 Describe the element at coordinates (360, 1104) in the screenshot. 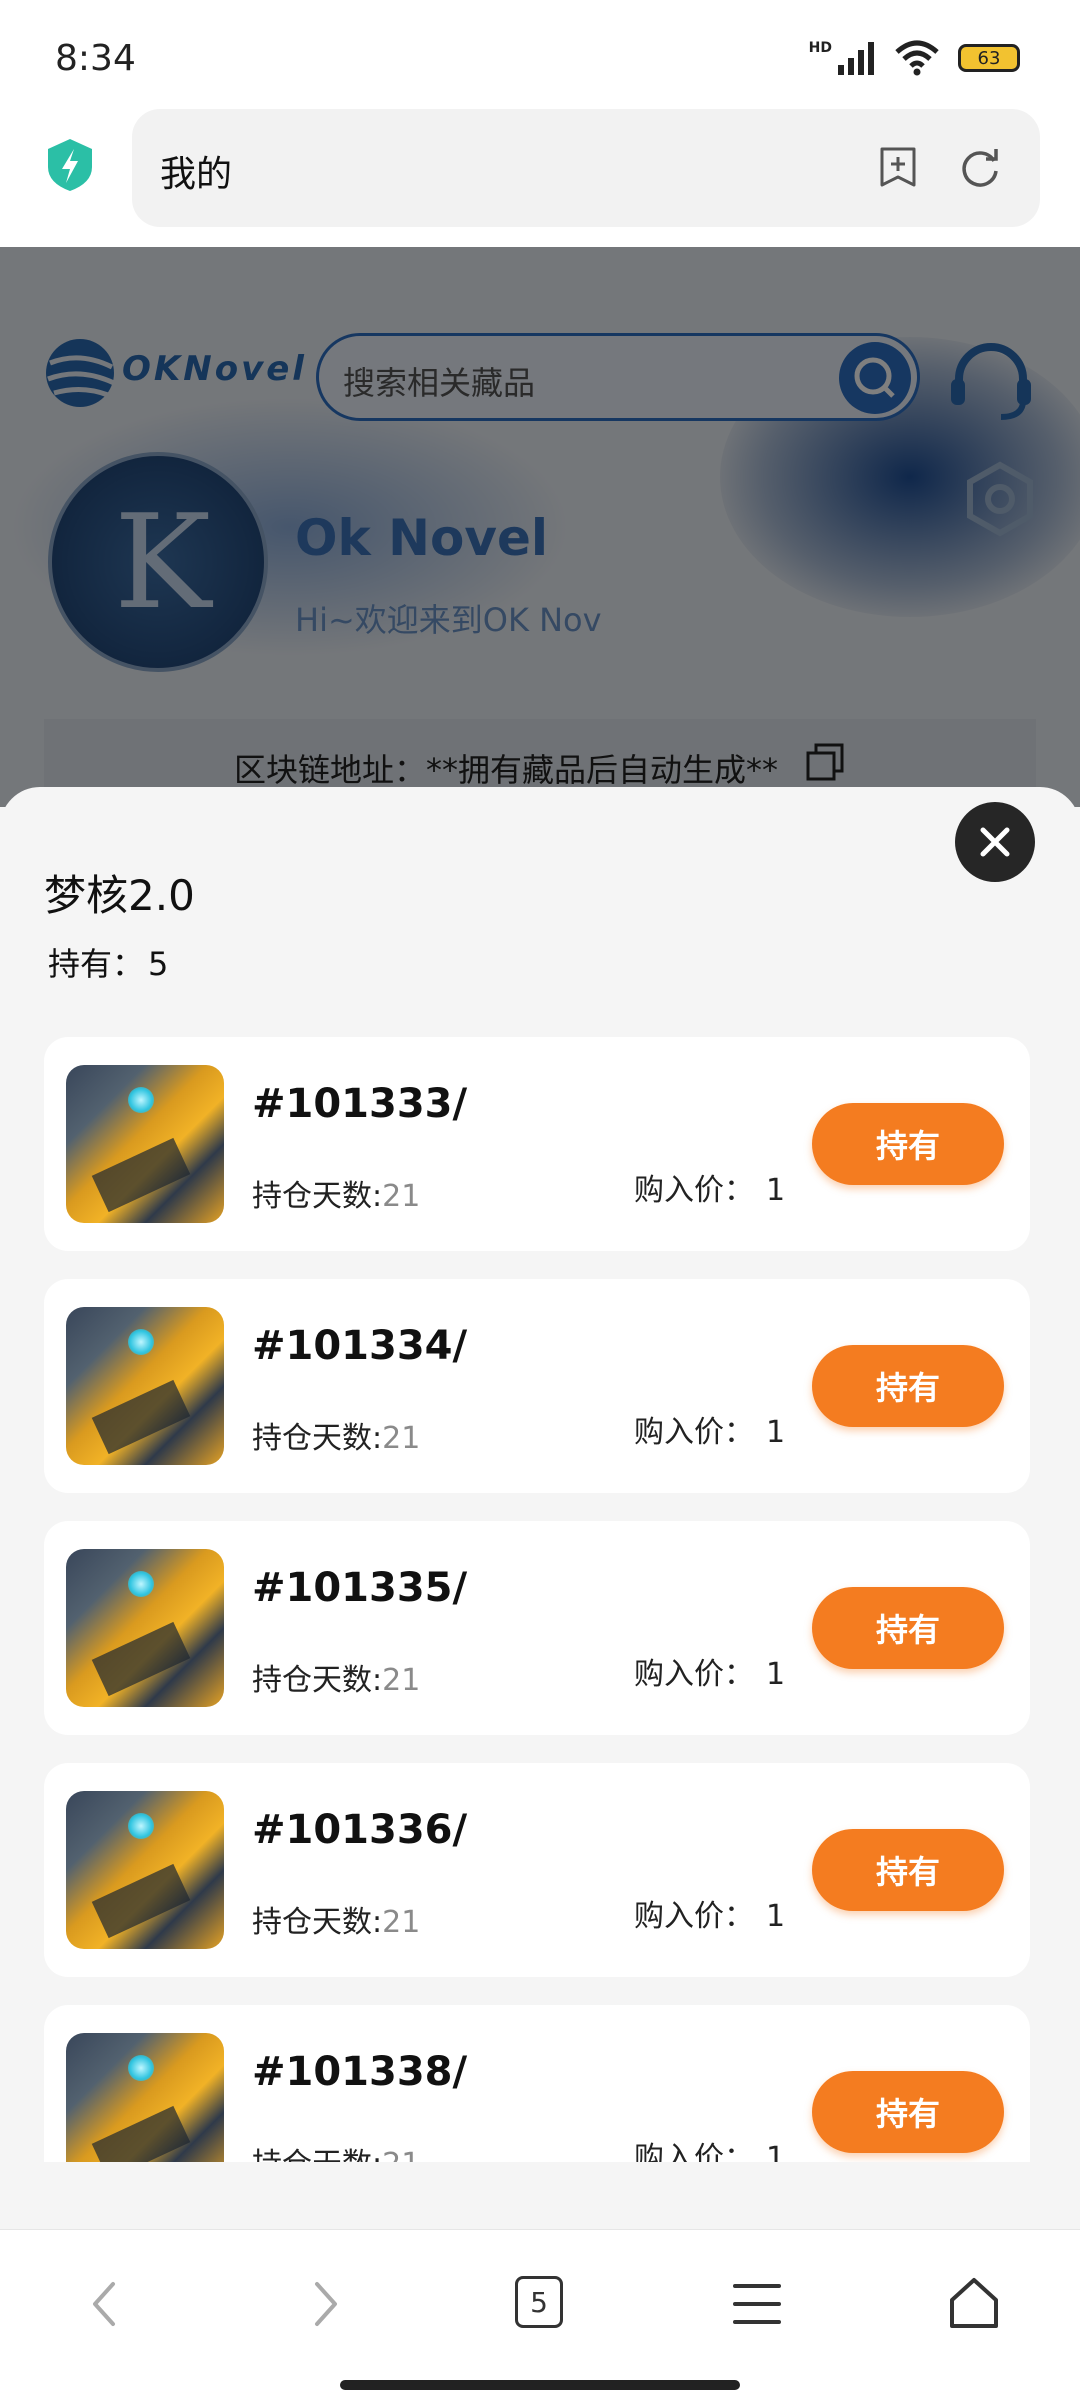

I see `item-id: #101333/` at that location.